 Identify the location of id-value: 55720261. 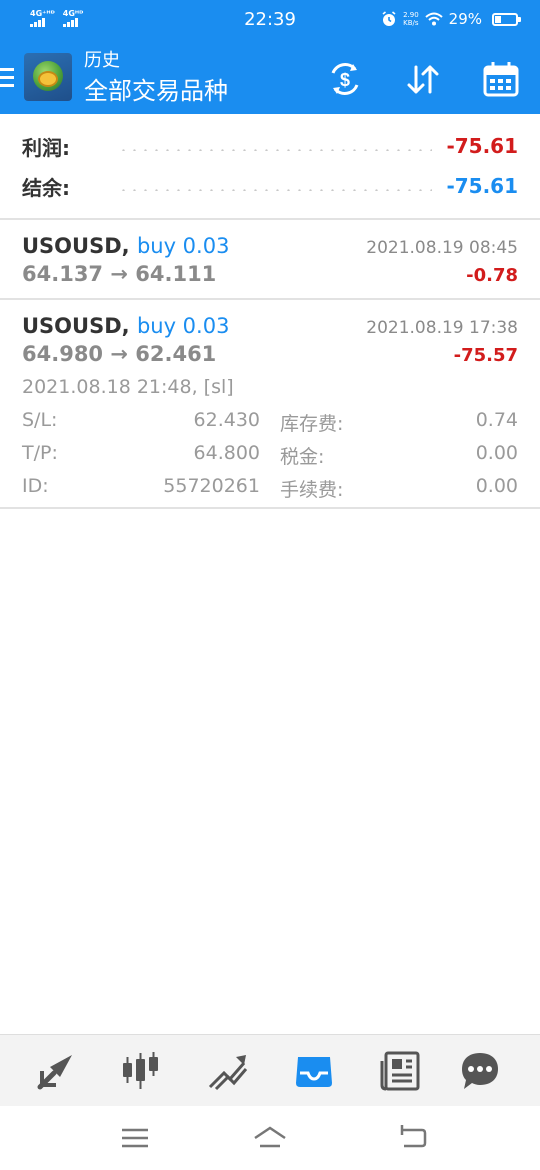
(211, 486).